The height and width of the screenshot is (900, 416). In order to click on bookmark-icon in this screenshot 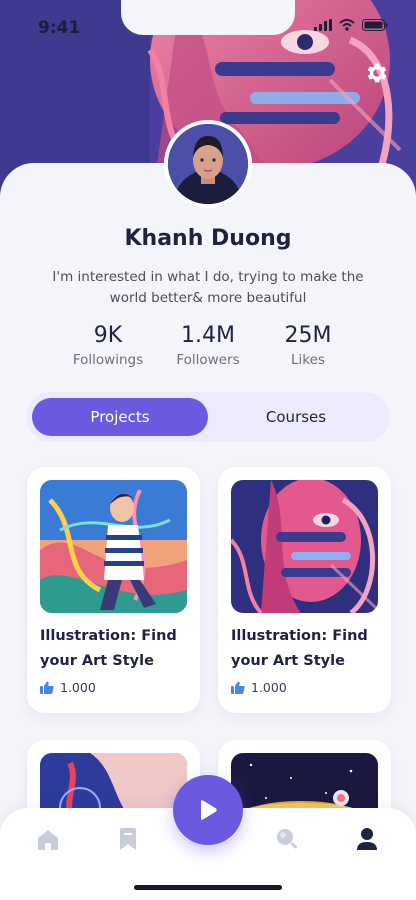, I will do `click(128, 839)`.